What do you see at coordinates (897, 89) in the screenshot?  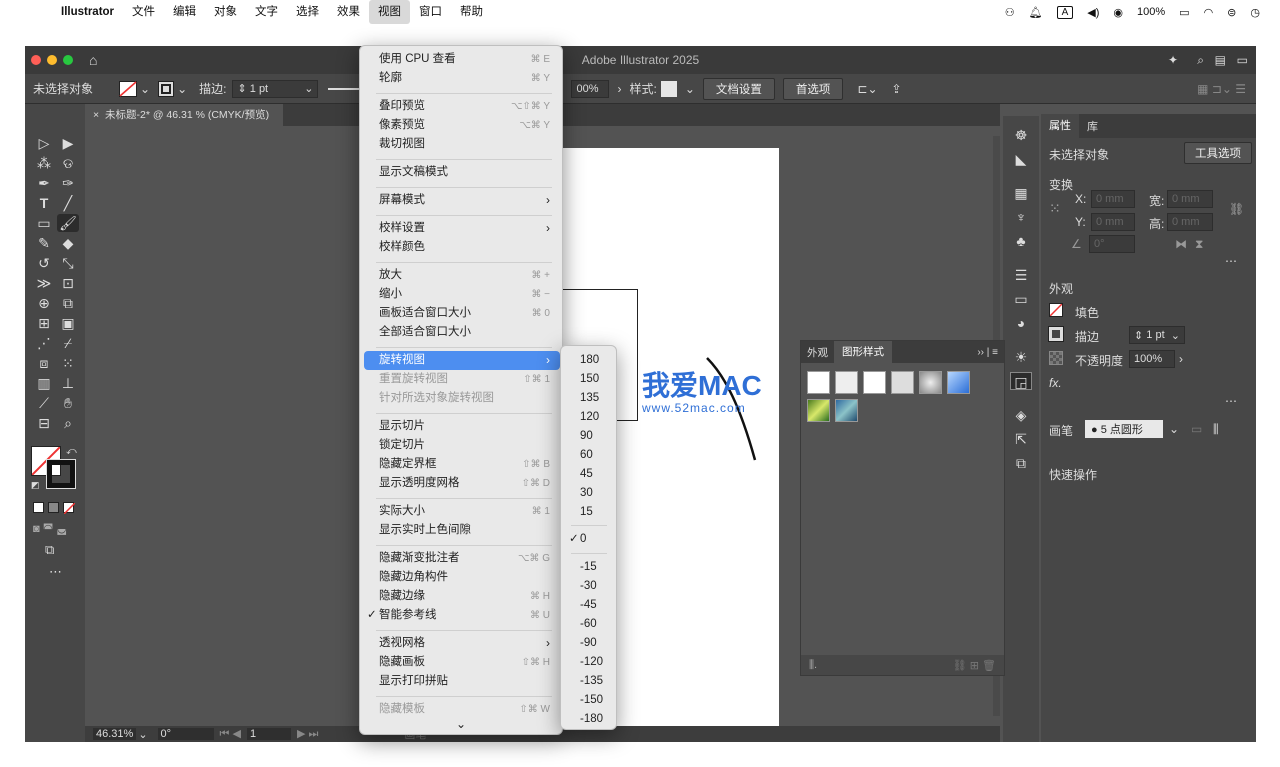 I see `share-icon: ⇪` at bounding box center [897, 89].